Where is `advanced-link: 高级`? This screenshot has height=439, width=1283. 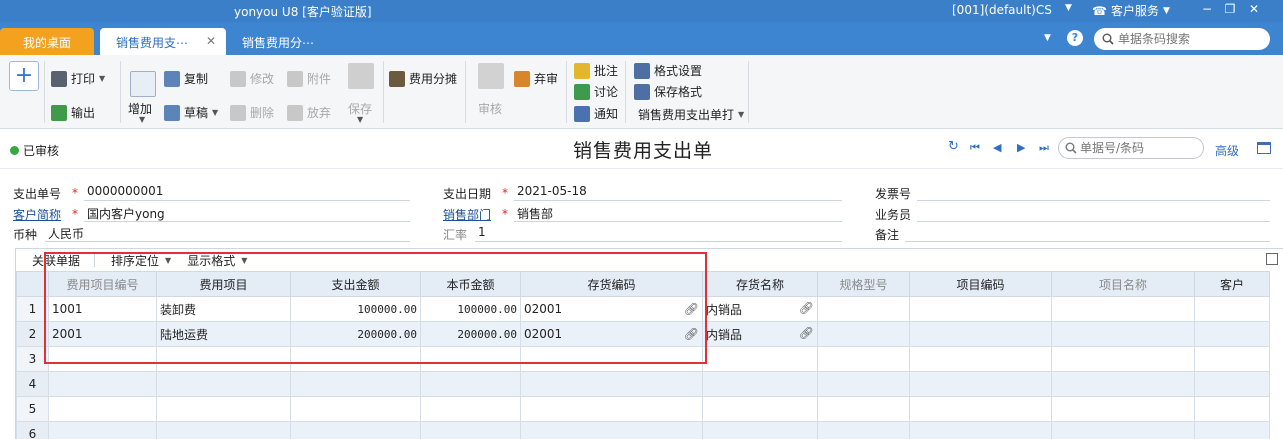 advanced-link: 高级 is located at coordinates (1227, 150).